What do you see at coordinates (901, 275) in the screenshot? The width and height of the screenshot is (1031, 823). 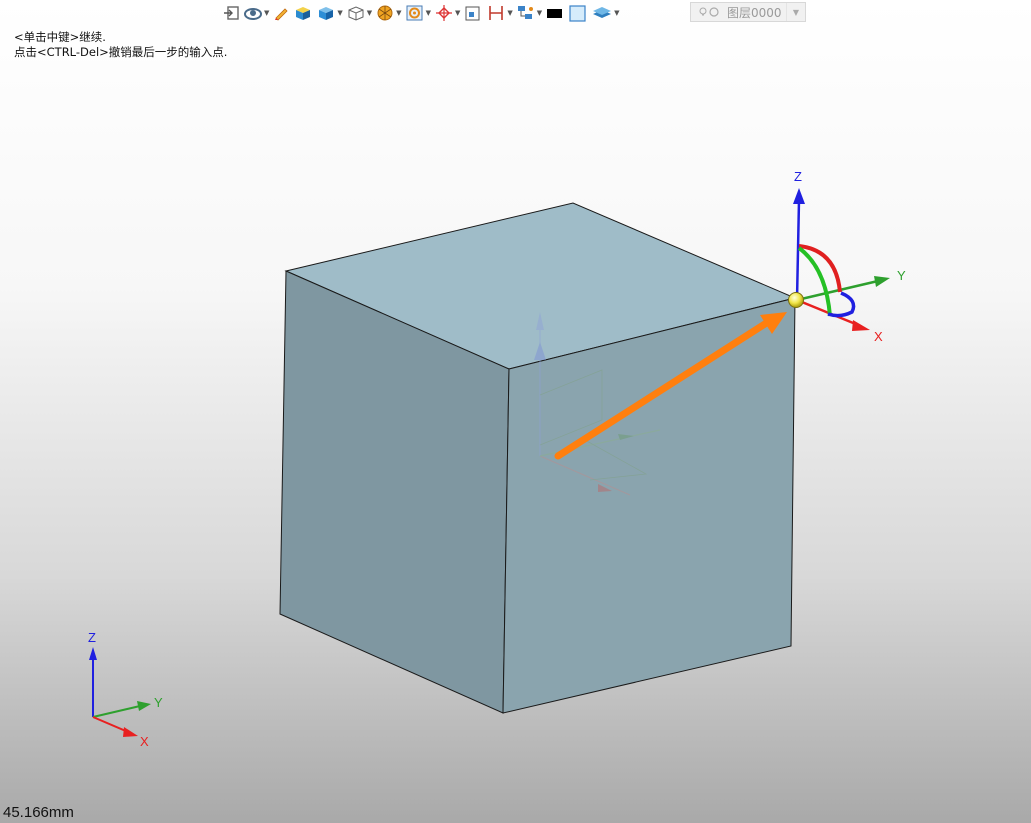 I see `triad-y-label: Y` at bounding box center [901, 275].